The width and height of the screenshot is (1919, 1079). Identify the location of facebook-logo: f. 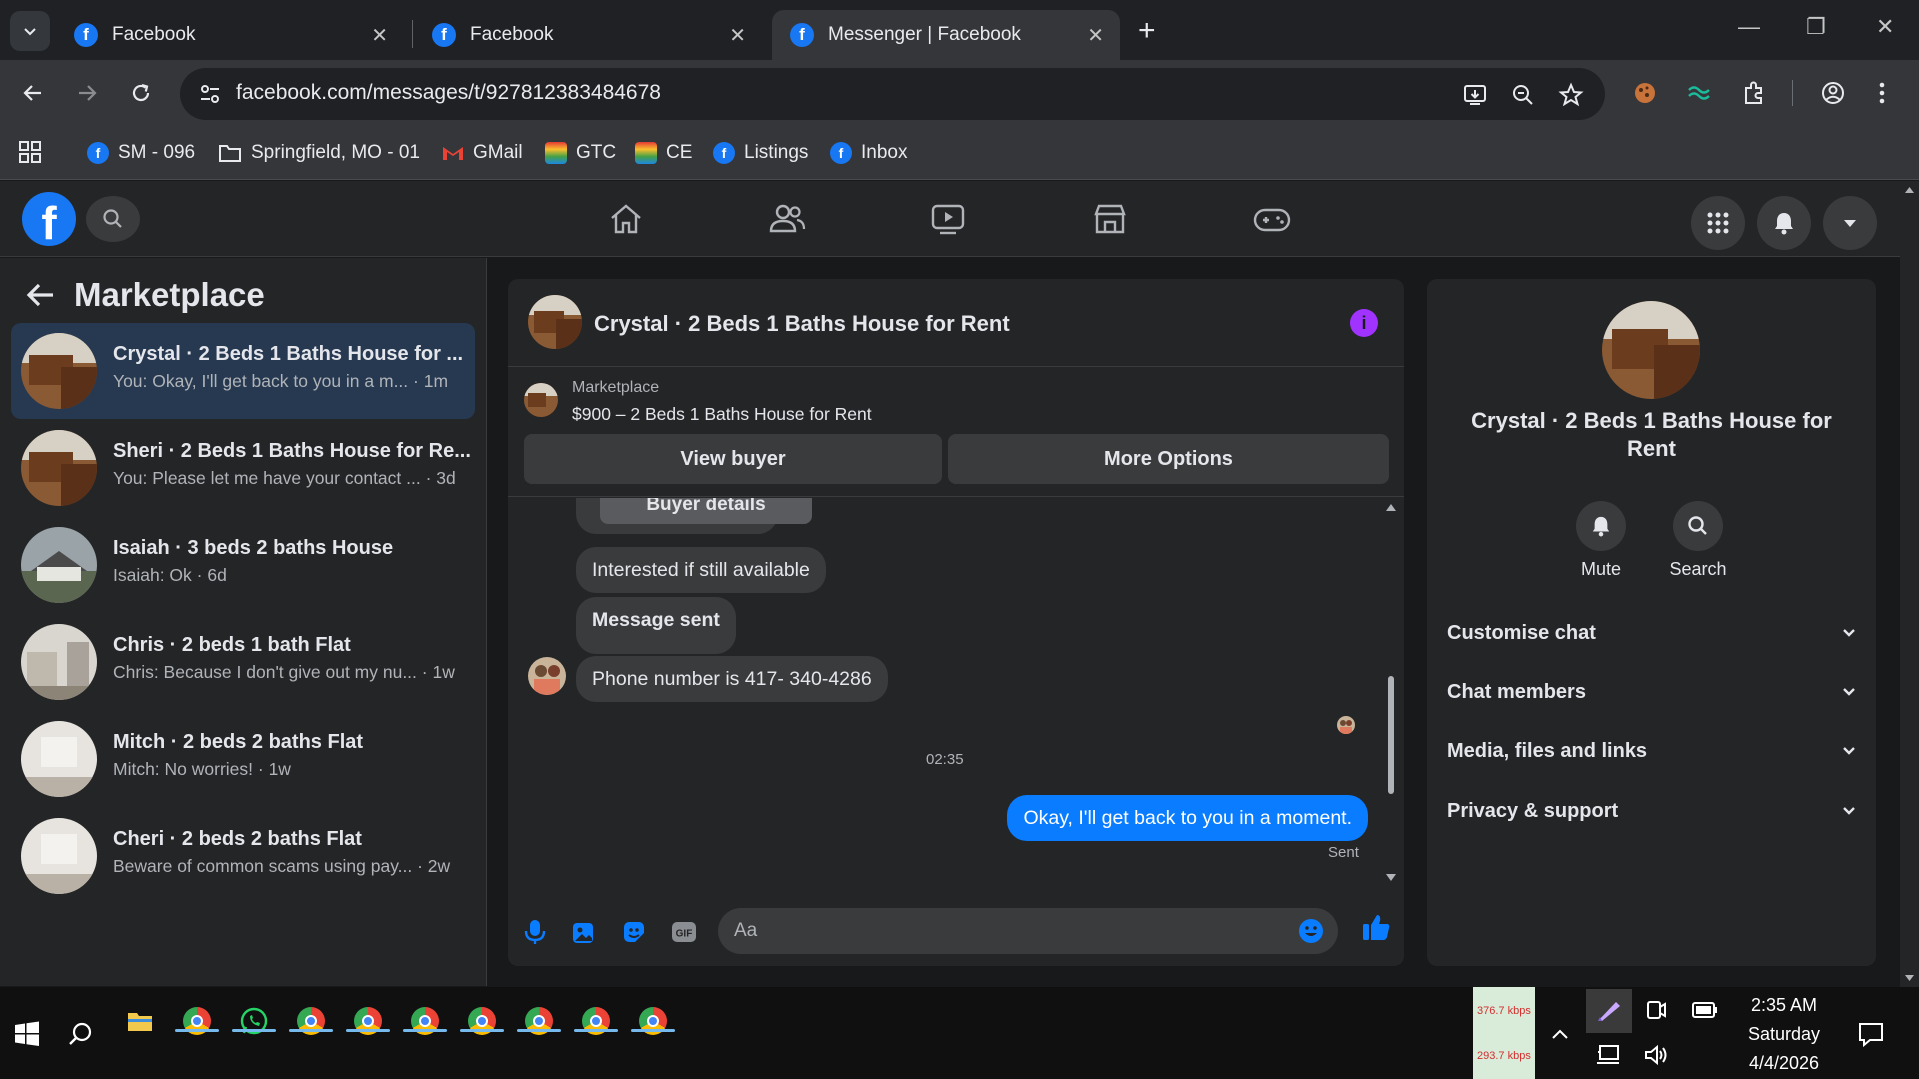
(49, 219).